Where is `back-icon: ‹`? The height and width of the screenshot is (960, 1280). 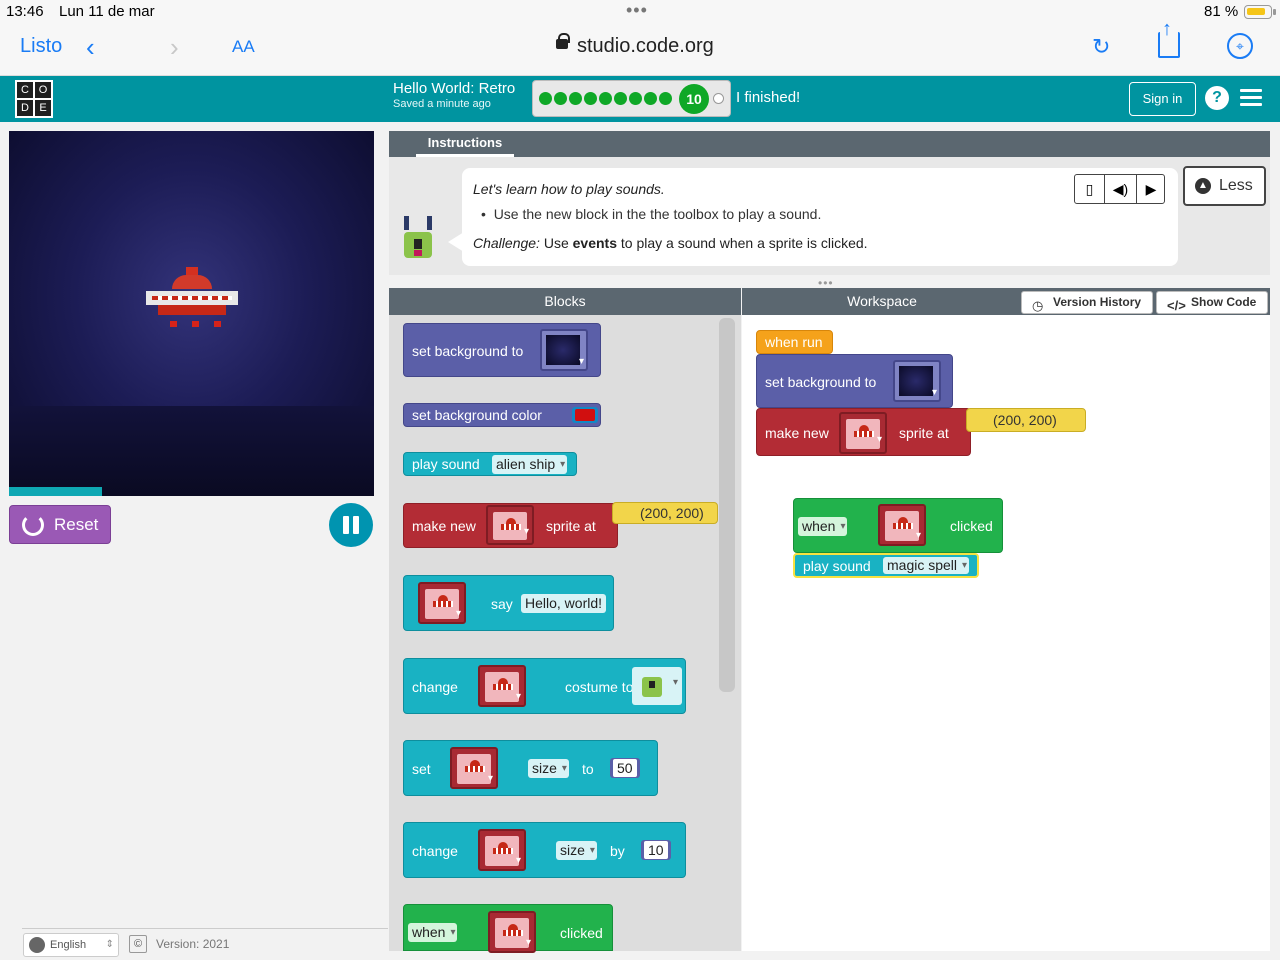 back-icon: ‹ is located at coordinates (90, 47).